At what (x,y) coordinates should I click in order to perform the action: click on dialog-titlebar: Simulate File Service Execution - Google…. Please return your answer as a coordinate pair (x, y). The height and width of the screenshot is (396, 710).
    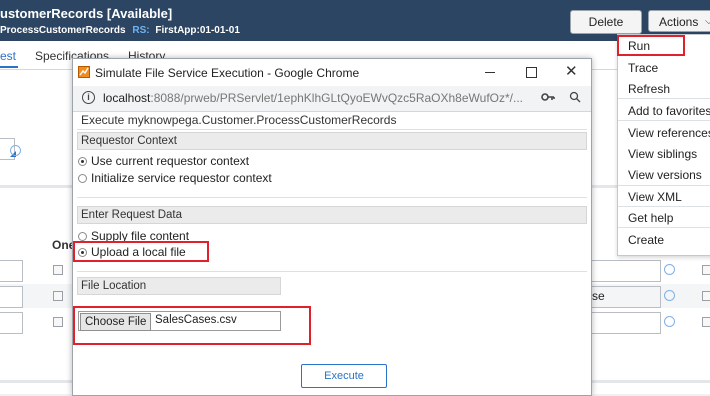
    Looking at the image, I should click on (332, 73).